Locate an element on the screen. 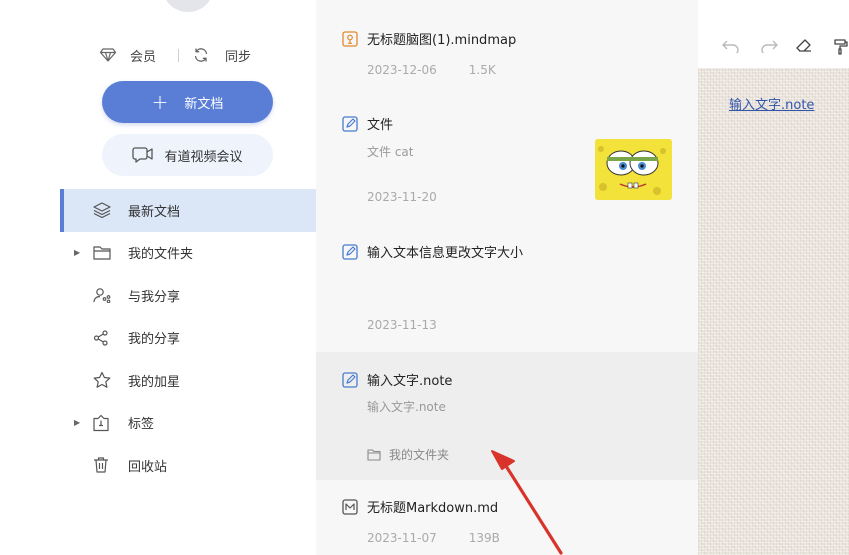 The image size is (849, 555). file-size: 139B is located at coordinates (484, 538).